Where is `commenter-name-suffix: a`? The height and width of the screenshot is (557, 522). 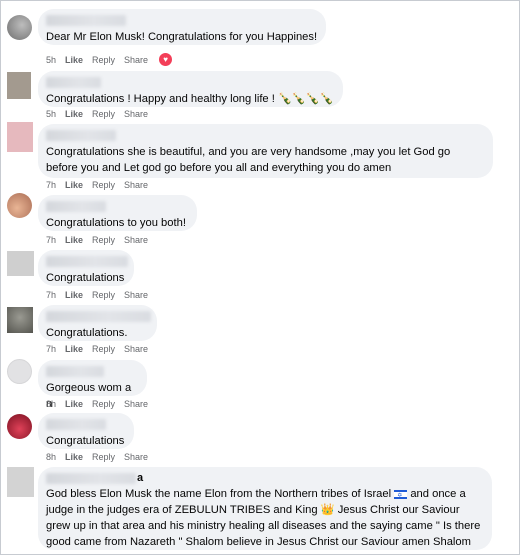 commenter-name-suffix: a is located at coordinates (140, 478).